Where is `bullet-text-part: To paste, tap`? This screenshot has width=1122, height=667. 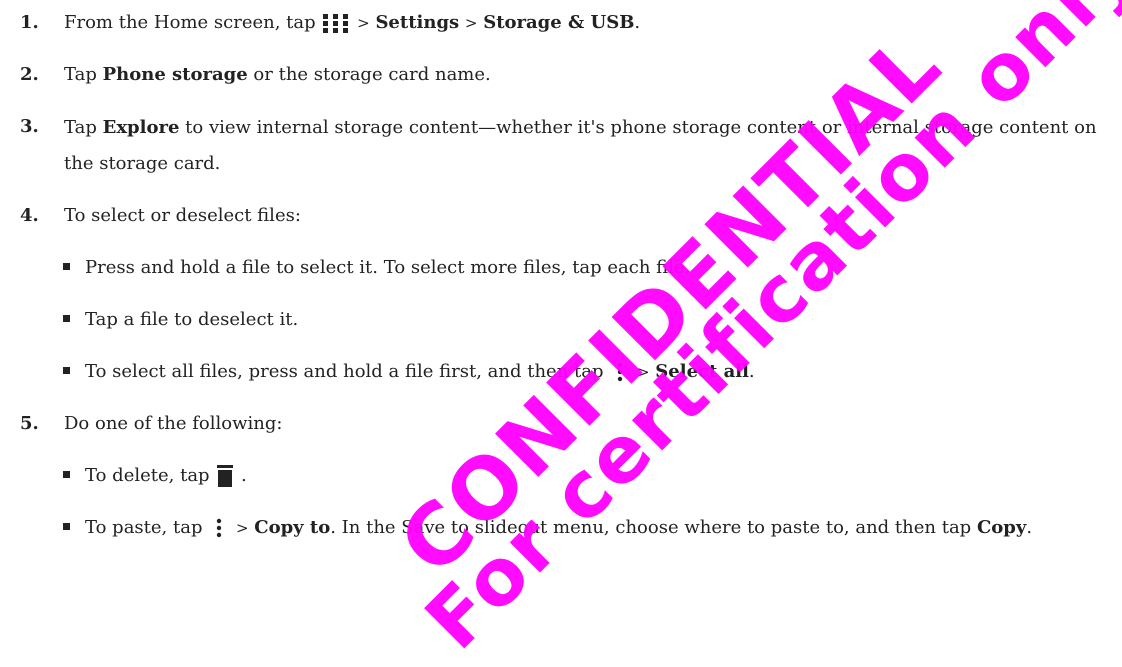
bullet-text-part: To paste, tap is located at coordinates (144, 527).